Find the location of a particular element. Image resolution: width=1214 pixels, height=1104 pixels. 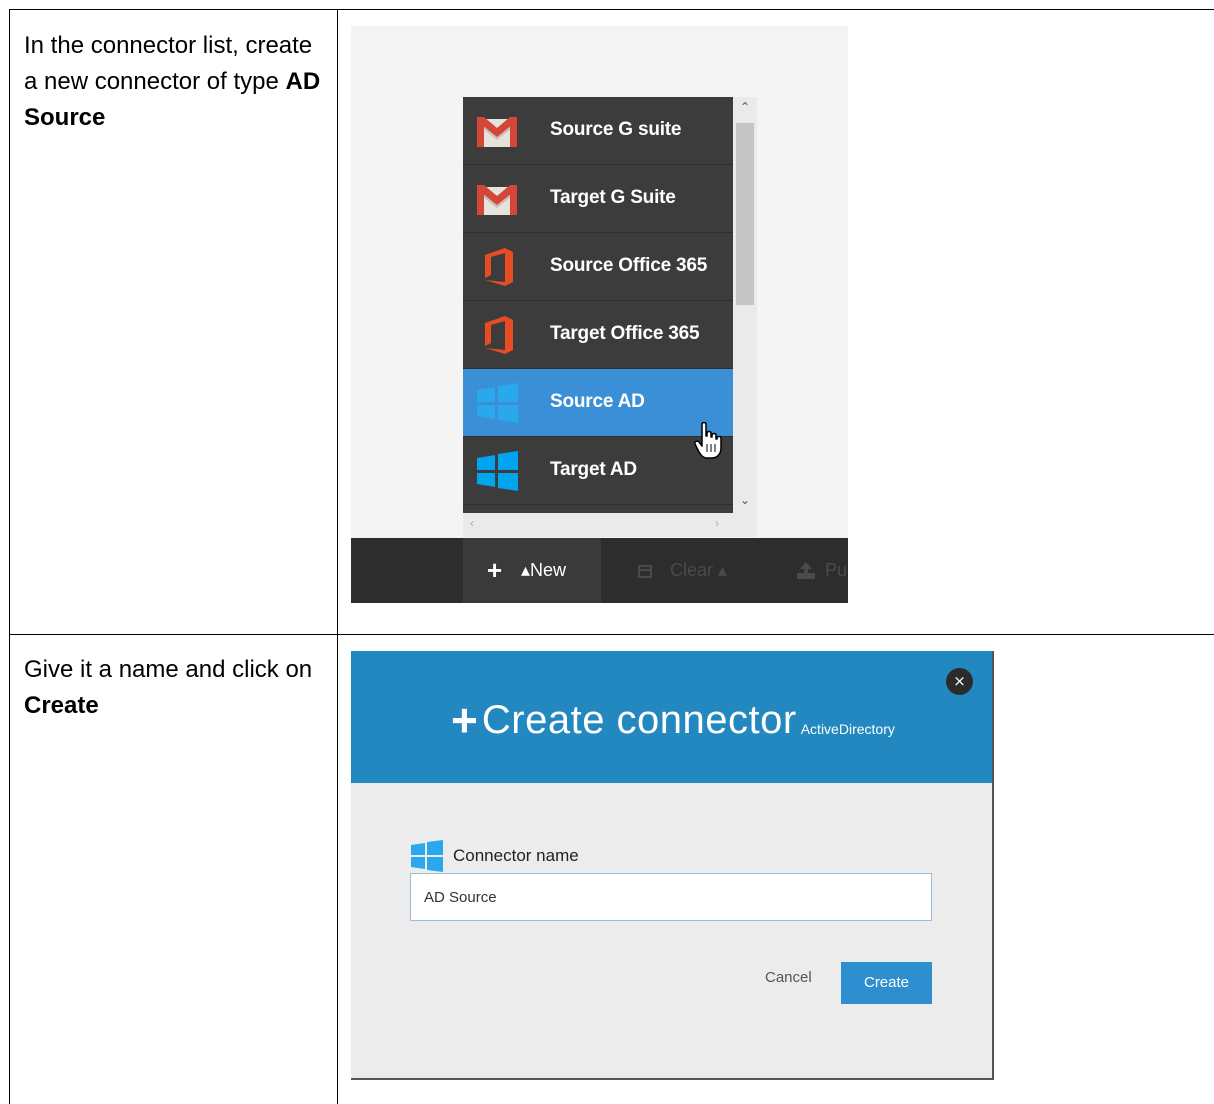

menu-item-source-ad: Source AD is located at coordinates (598, 403).